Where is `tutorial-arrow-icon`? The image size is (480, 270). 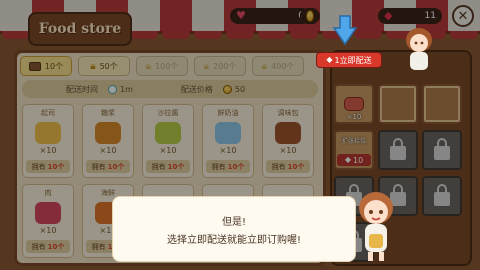
tutorial-arrow-icon is located at coordinates (345, 30).